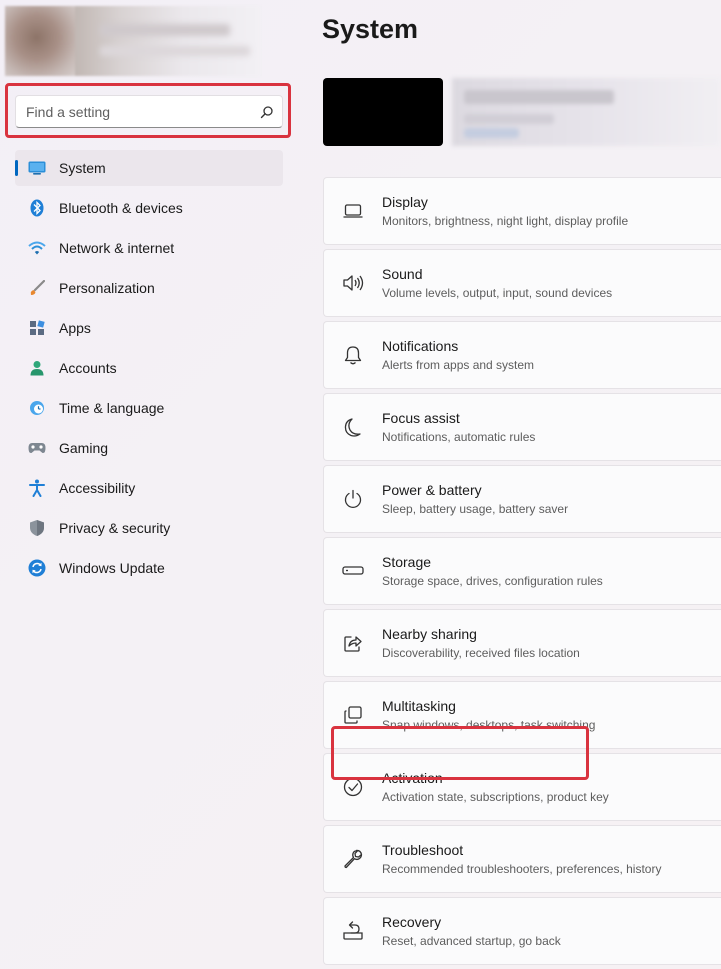  I want to click on sidebar-item-label: Privacy & security, so click(115, 528).